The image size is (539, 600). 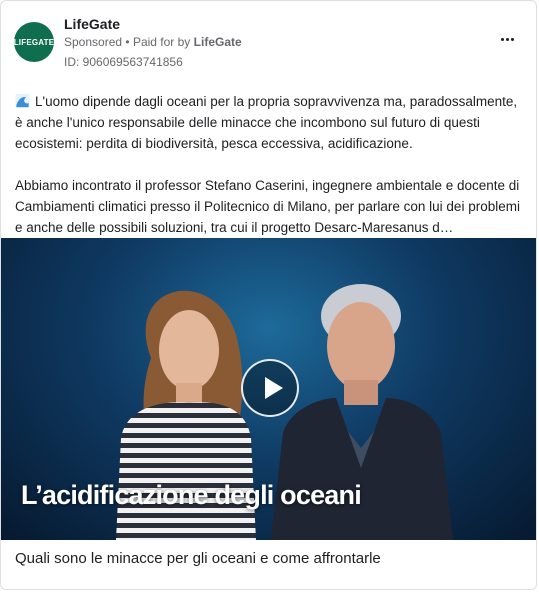 What do you see at coordinates (93, 42) in the screenshot?
I see `sponsored-label: Sponsored` at bounding box center [93, 42].